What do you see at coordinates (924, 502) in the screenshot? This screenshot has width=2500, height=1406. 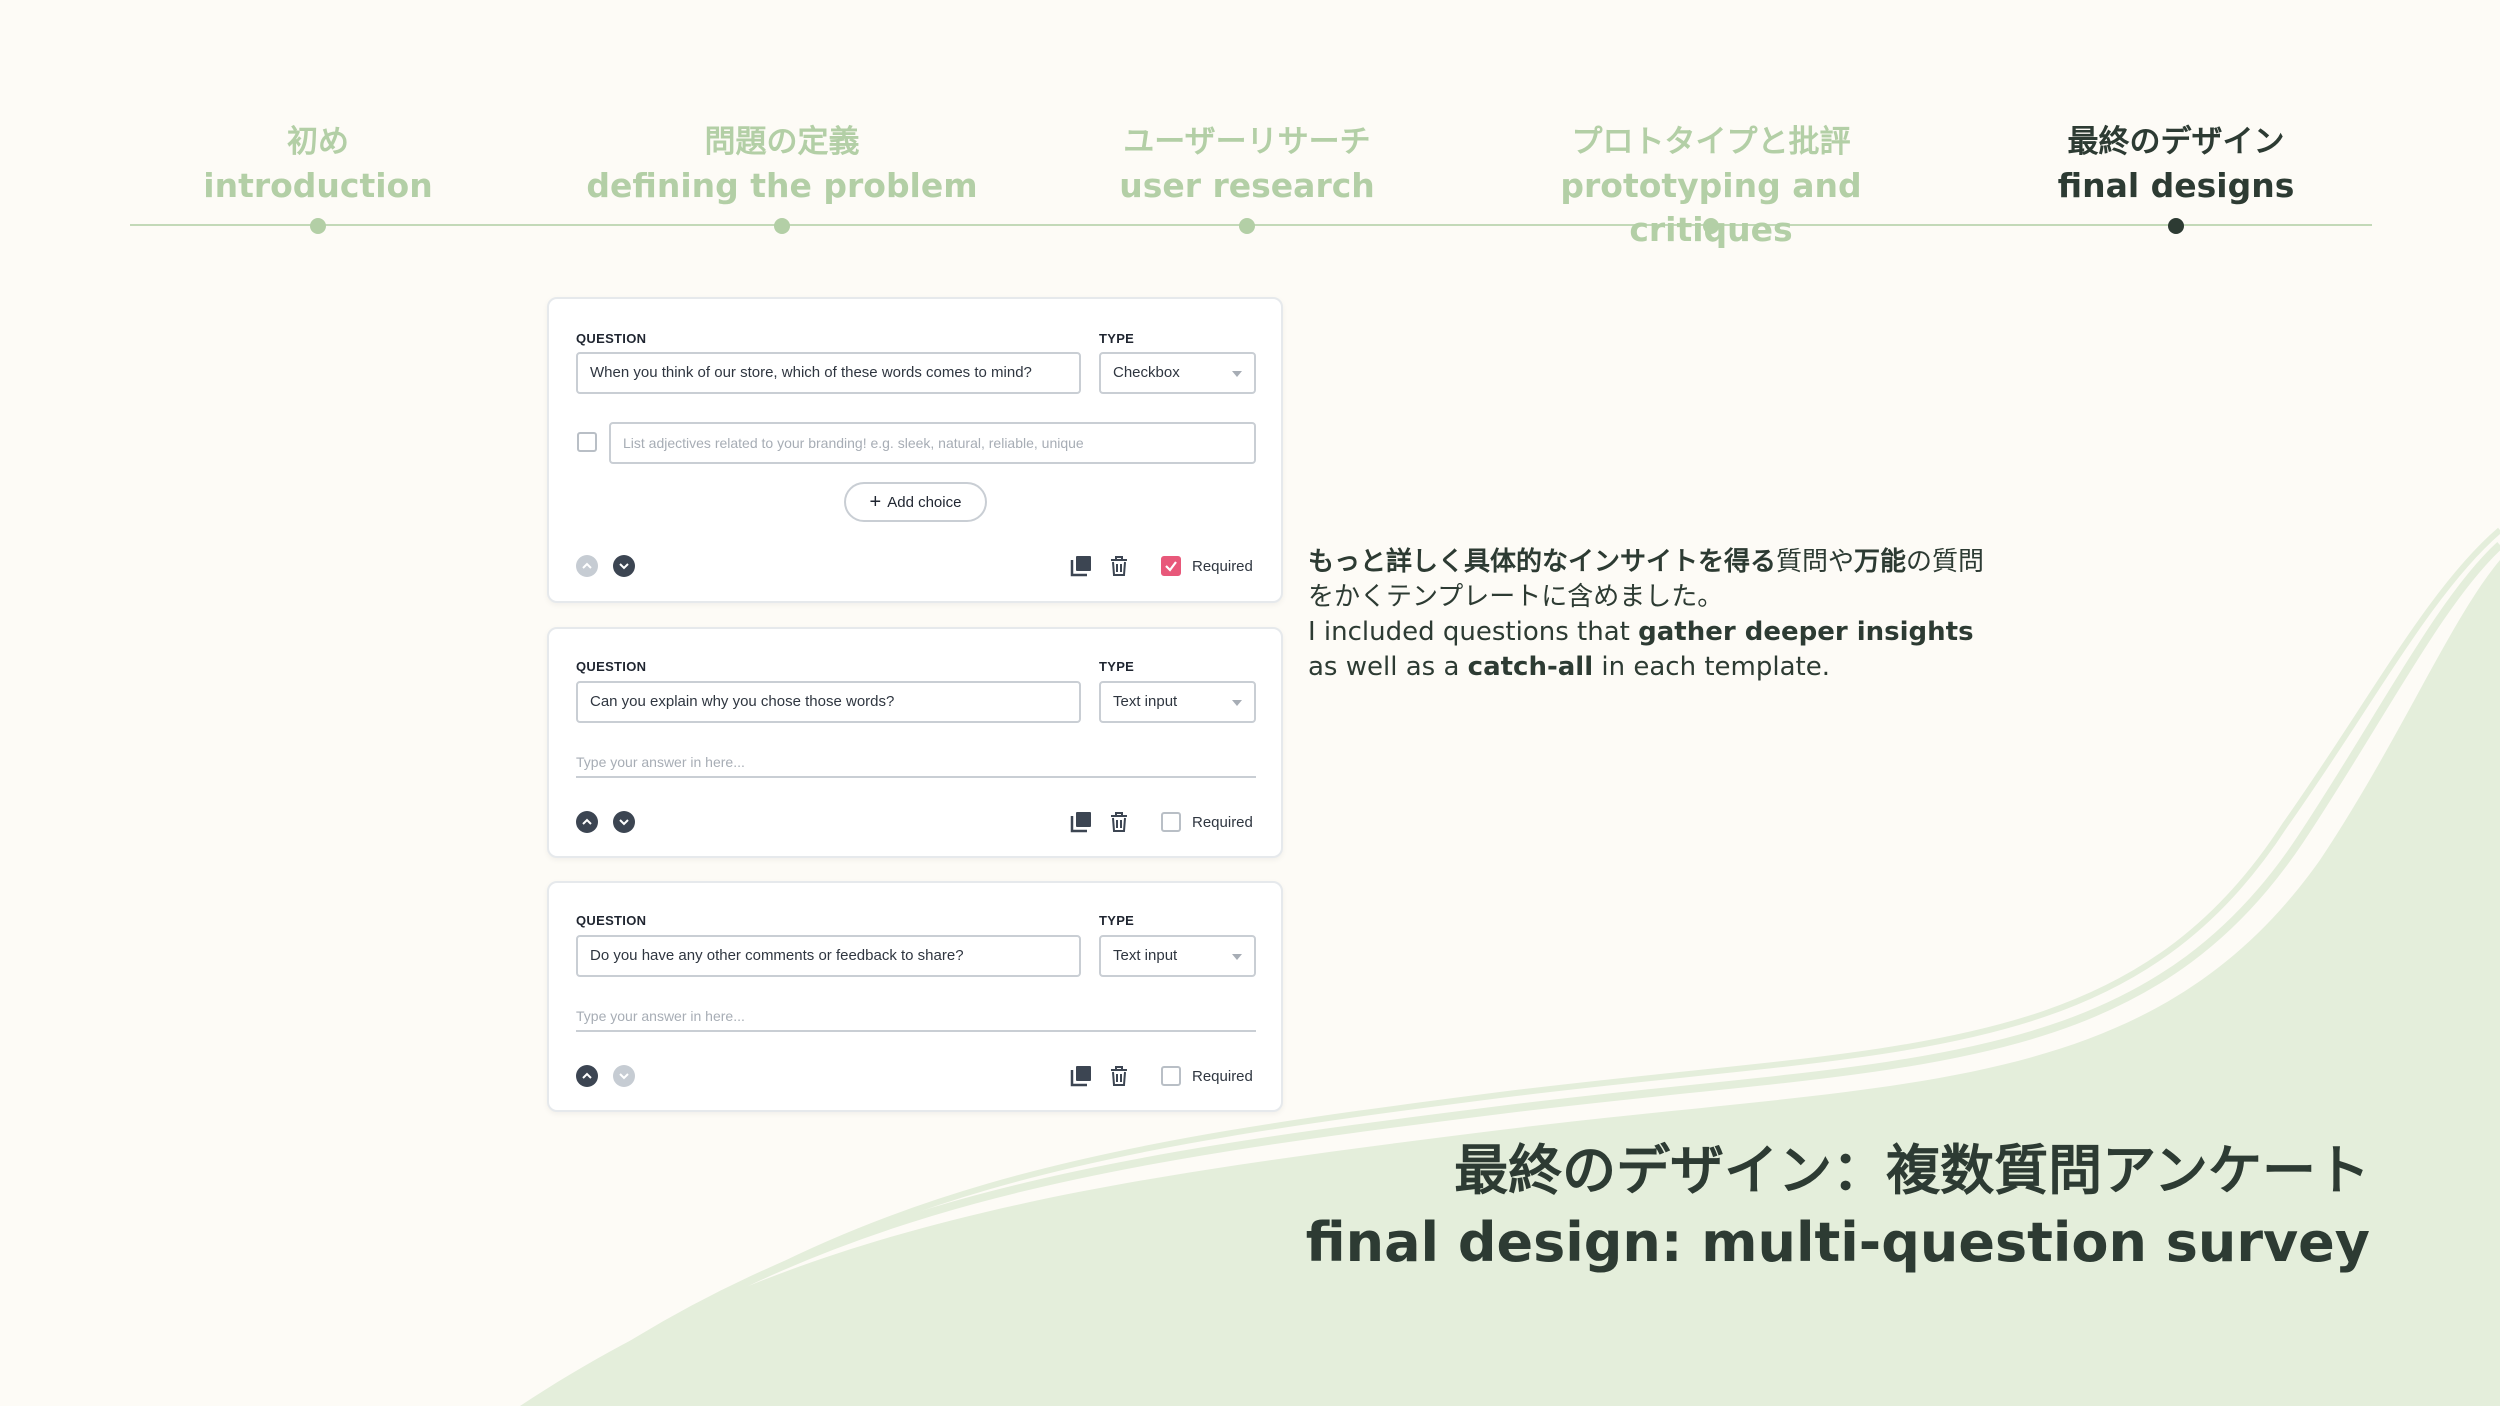 I see `add-choice-label: Add choice` at bounding box center [924, 502].